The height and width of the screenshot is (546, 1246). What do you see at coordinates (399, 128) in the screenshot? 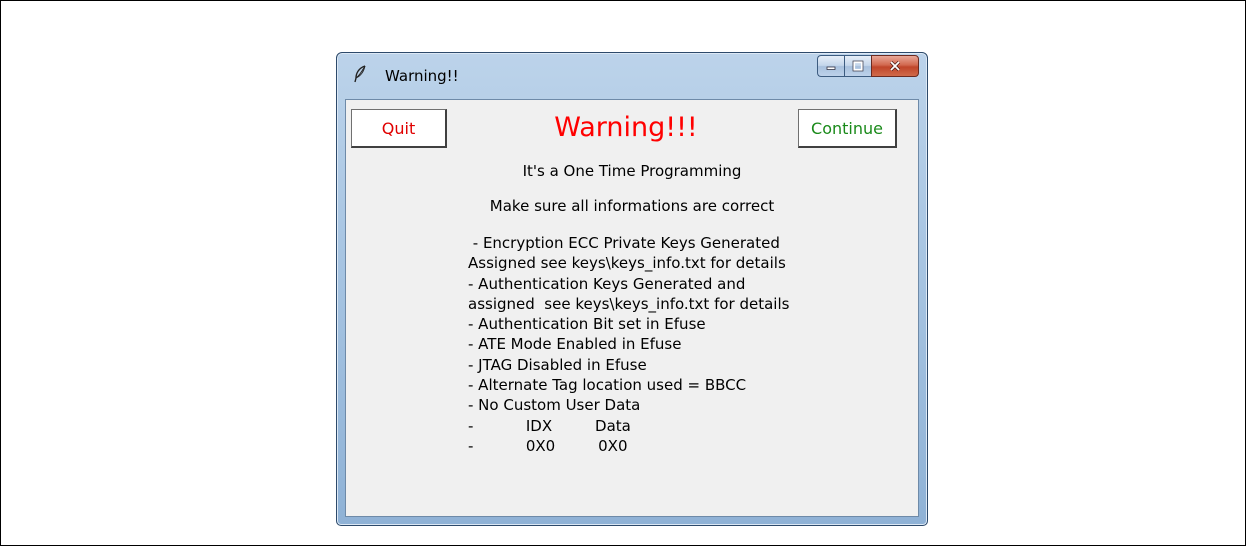
I see `quit-button: Quit` at bounding box center [399, 128].